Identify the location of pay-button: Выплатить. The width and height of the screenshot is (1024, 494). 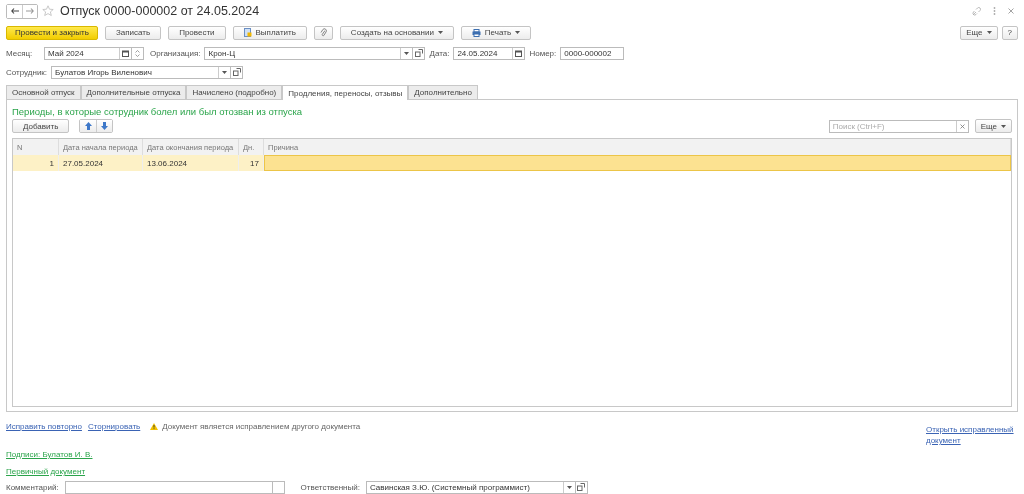
(269, 32).